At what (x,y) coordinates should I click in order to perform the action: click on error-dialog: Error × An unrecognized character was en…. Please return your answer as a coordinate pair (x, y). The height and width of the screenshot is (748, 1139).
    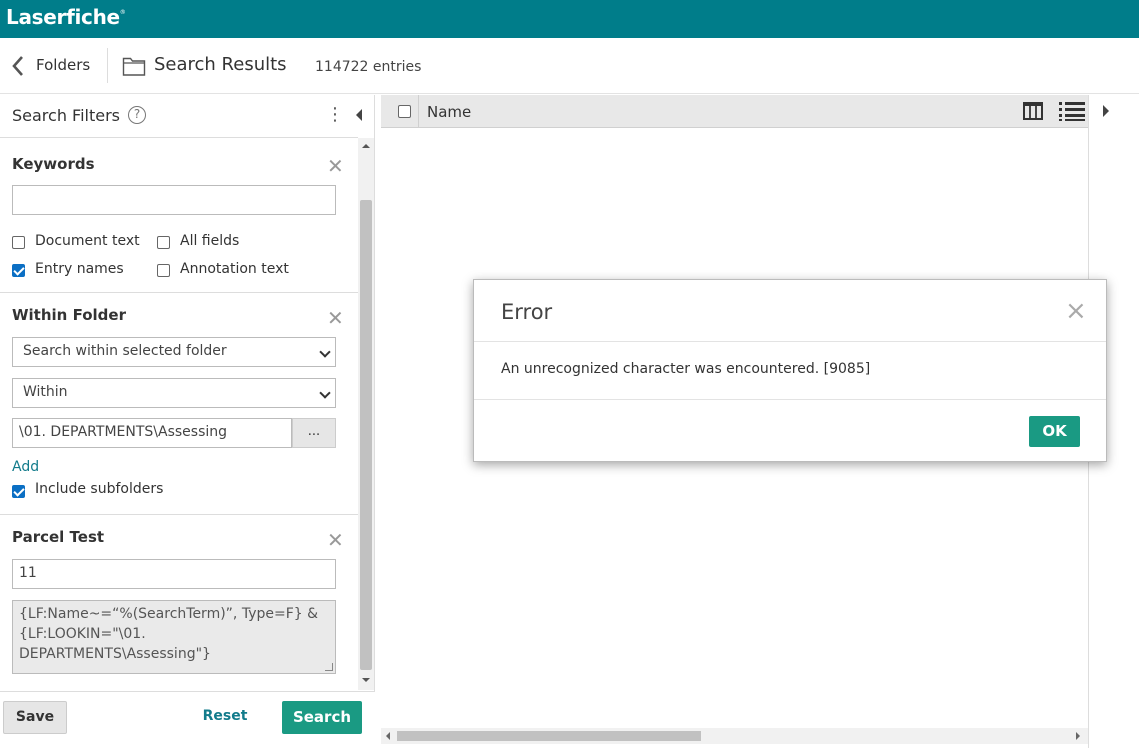
    Looking at the image, I should click on (790, 370).